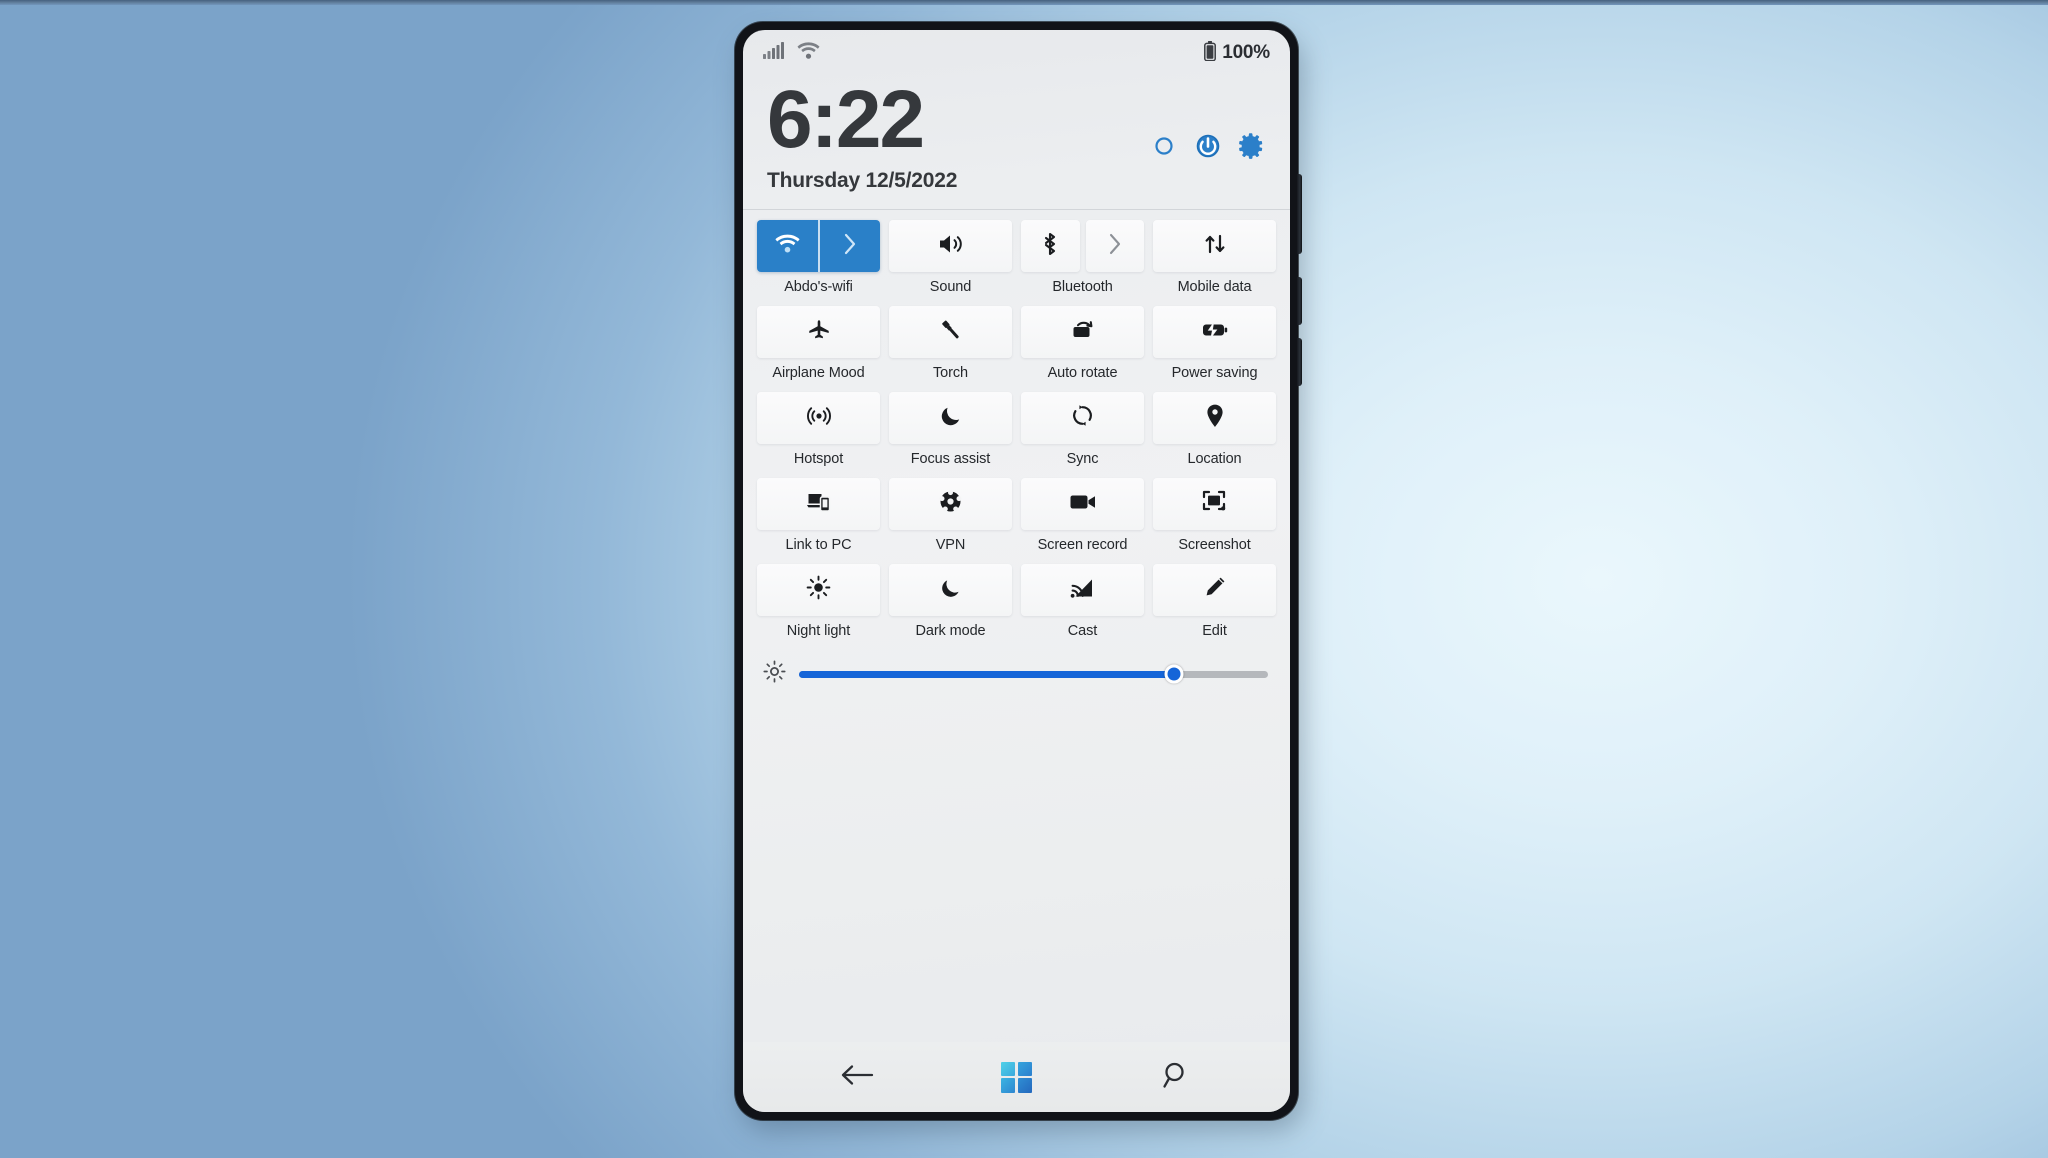  Describe the element at coordinates (950, 545) in the screenshot. I see `quick-tile-label: VPN` at that location.